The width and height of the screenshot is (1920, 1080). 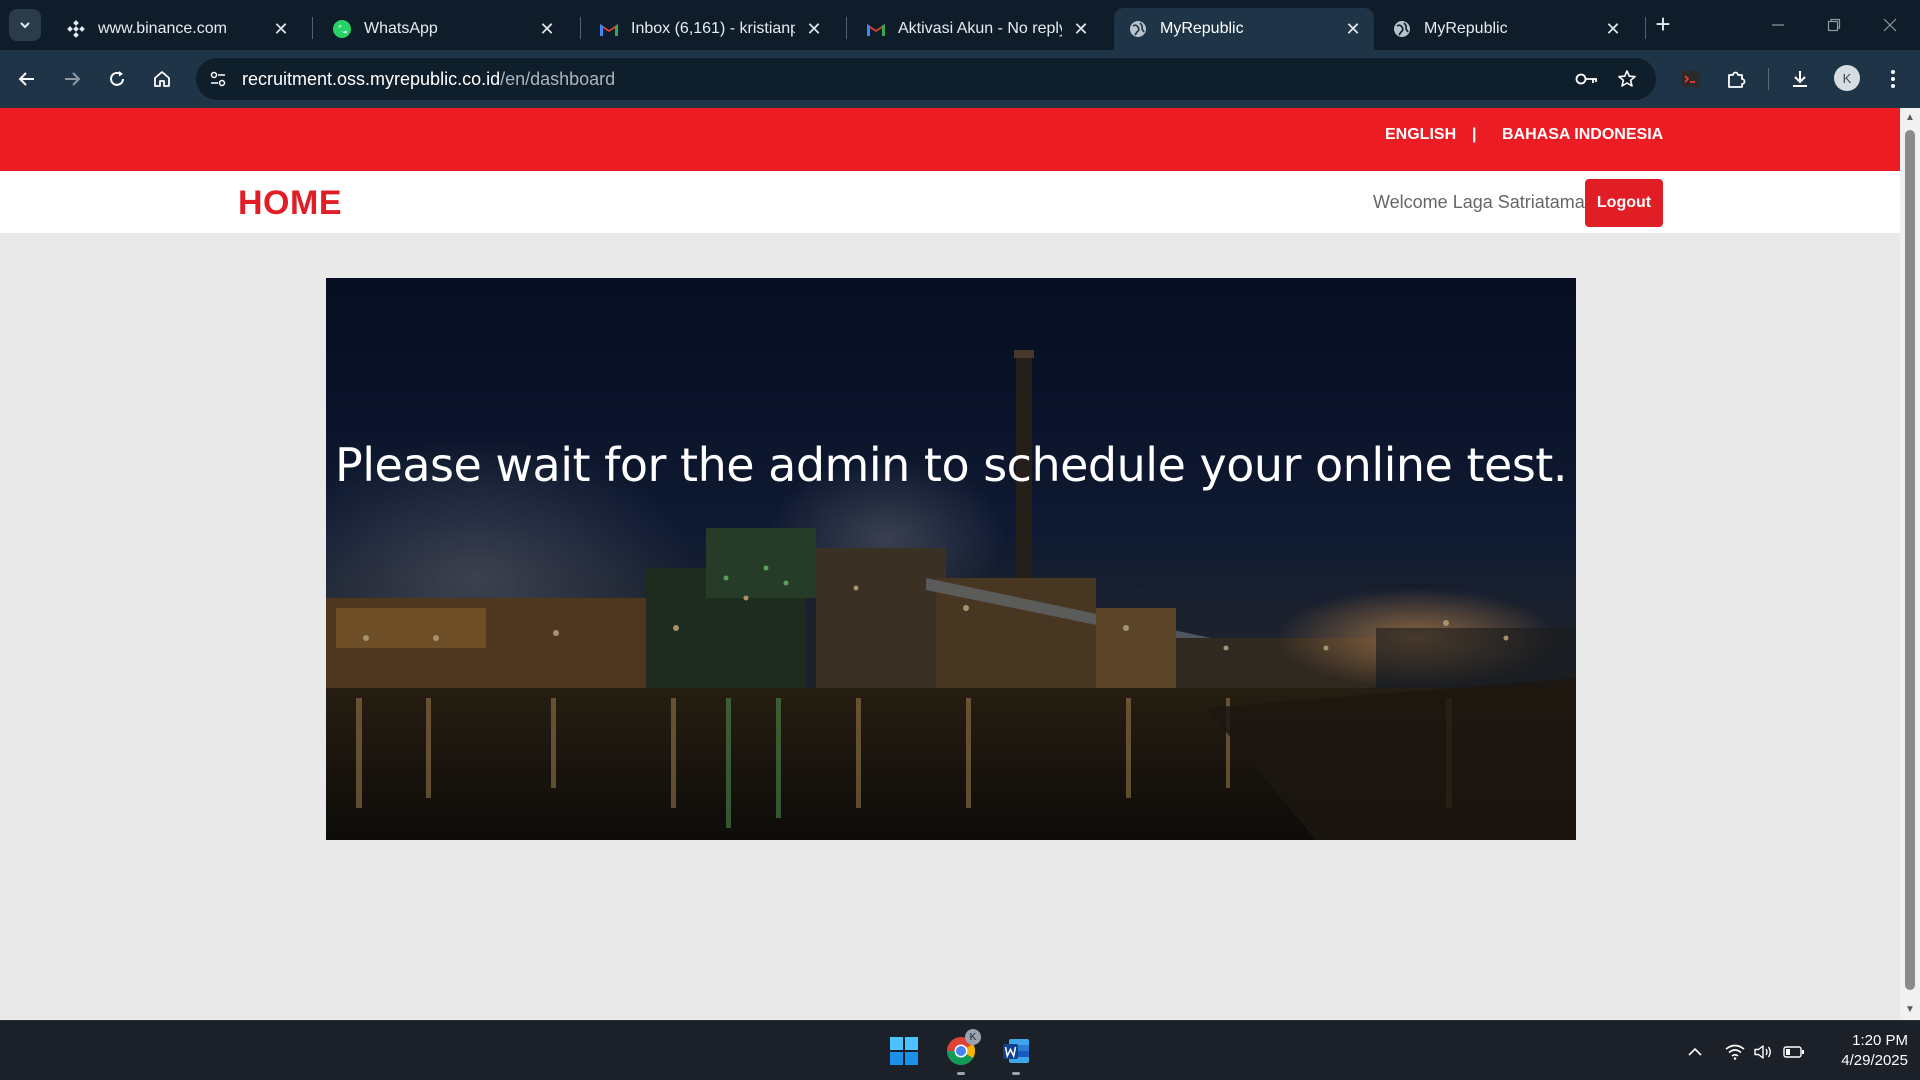 What do you see at coordinates (1874, 1060) in the screenshot?
I see `clock-date: 4/29/2025` at bounding box center [1874, 1060].